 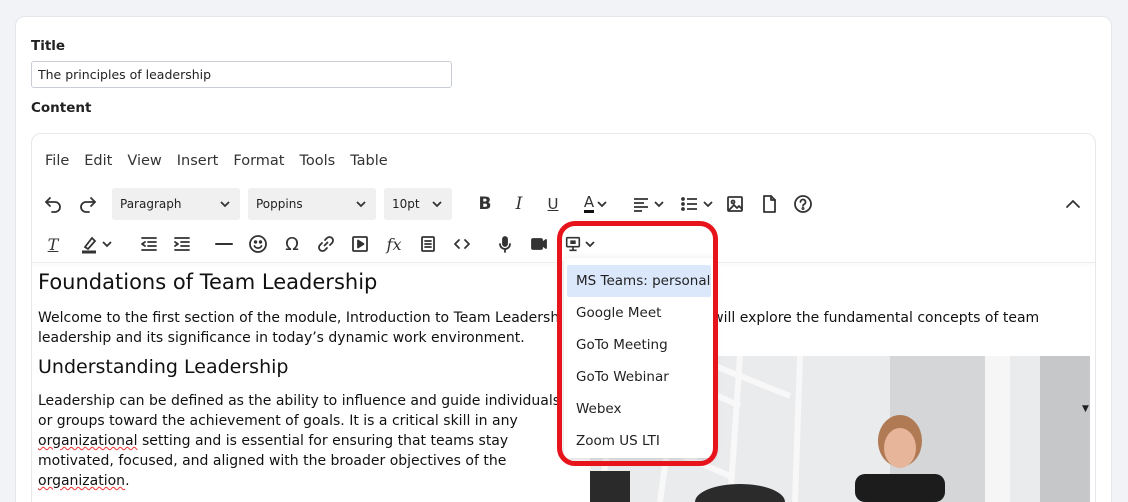 I want to click on image-icon, so click(x=735, y=204).